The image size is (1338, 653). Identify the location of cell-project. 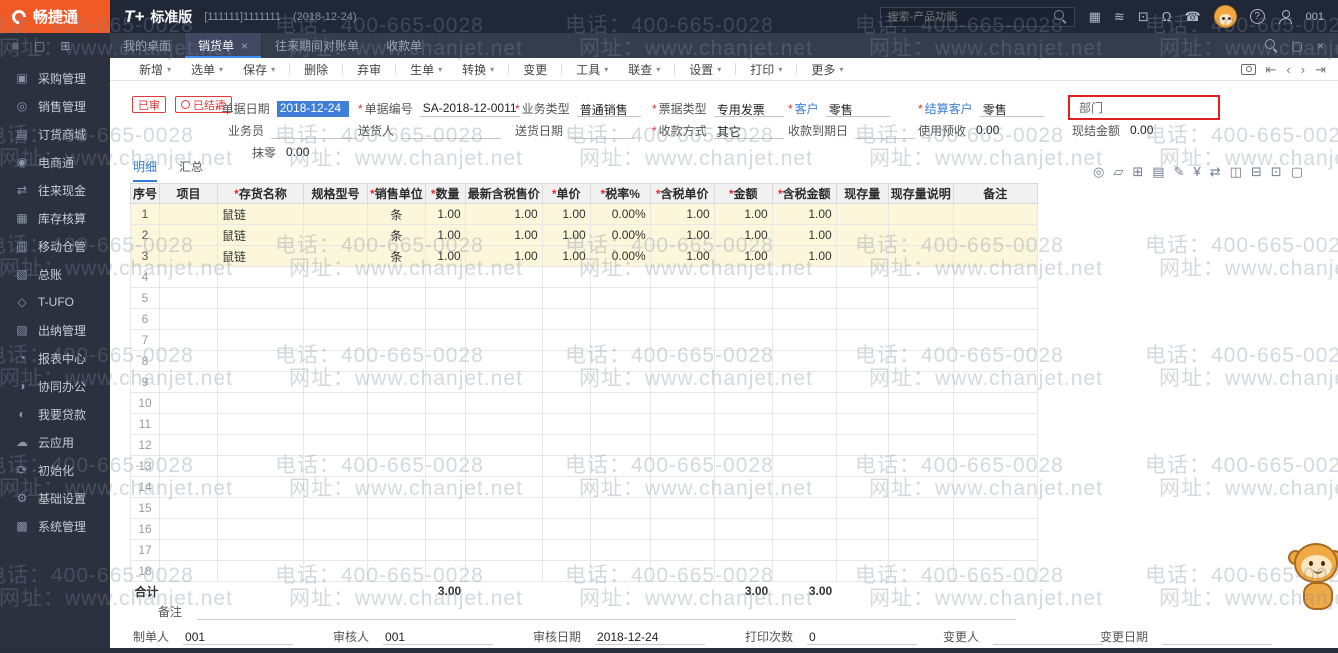
(189, 445).